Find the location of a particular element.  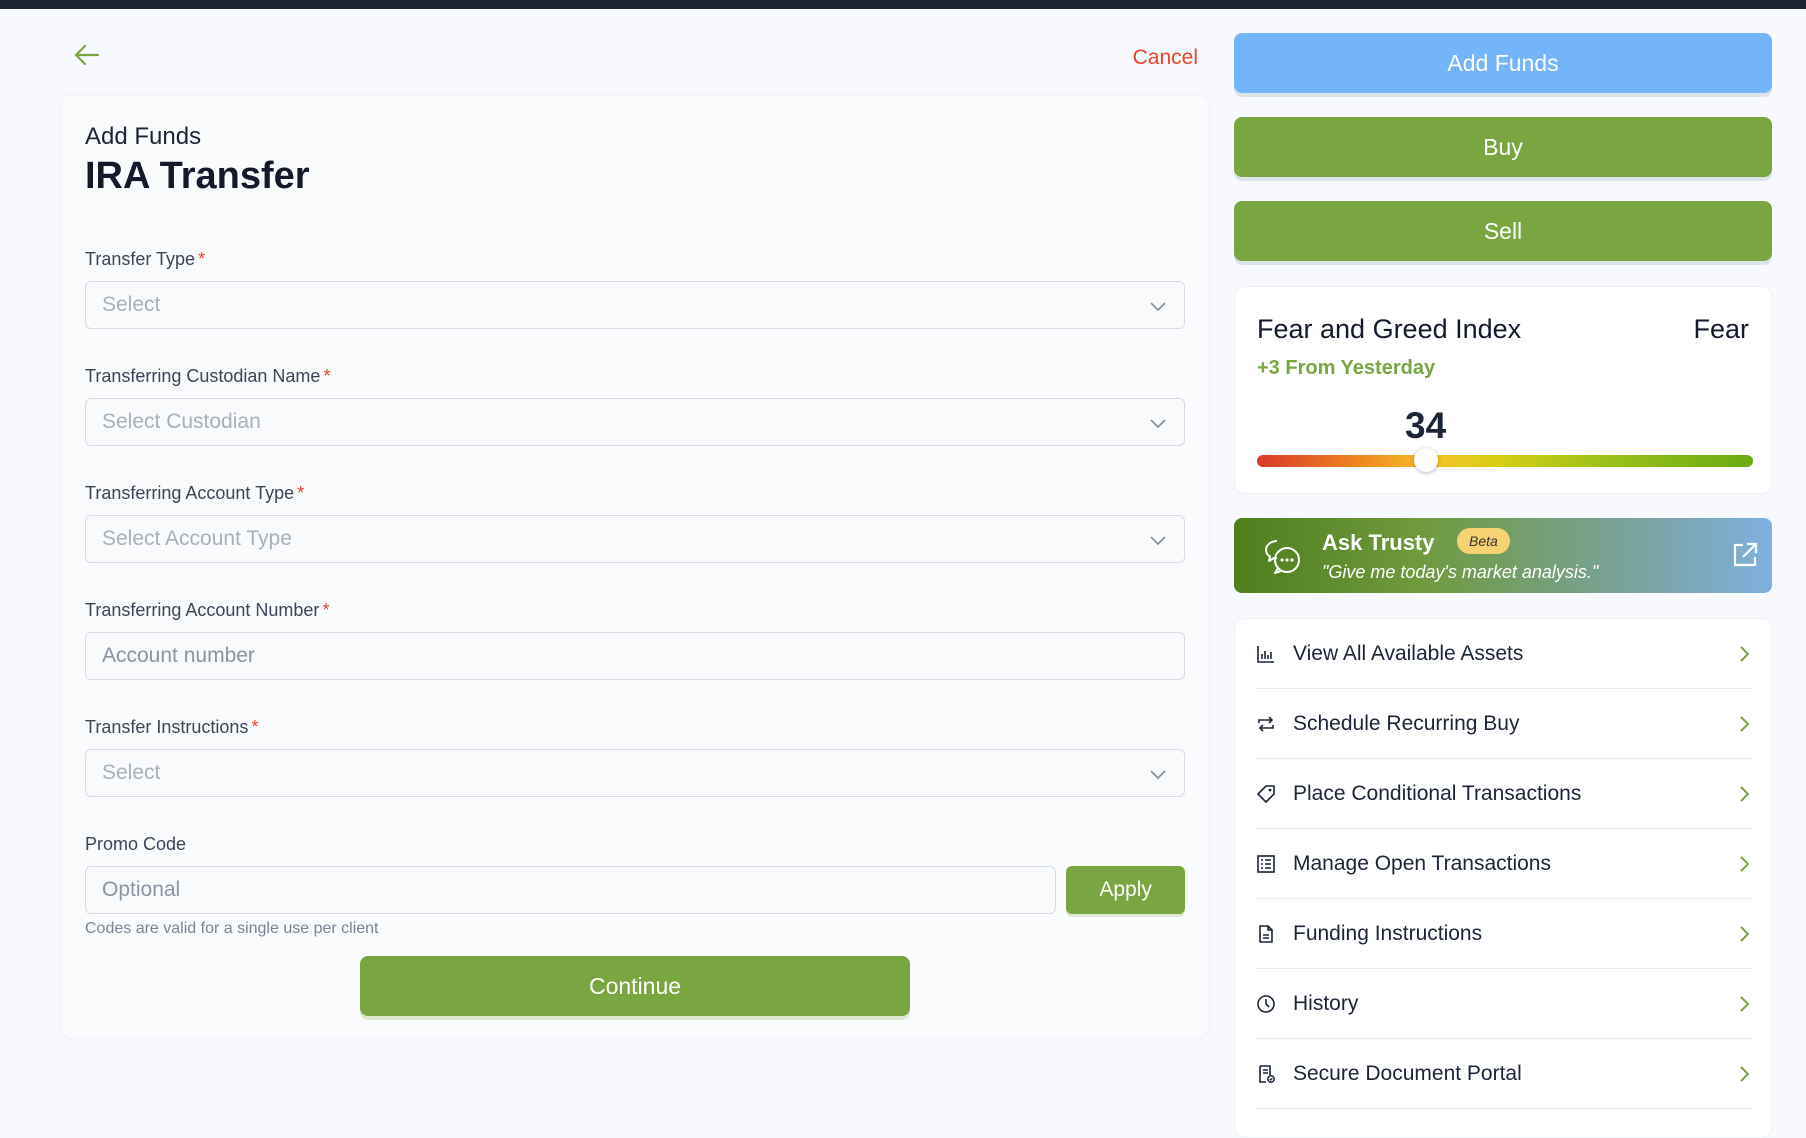

promo-code-label: Promo Code is located at coordinates (136, 843).